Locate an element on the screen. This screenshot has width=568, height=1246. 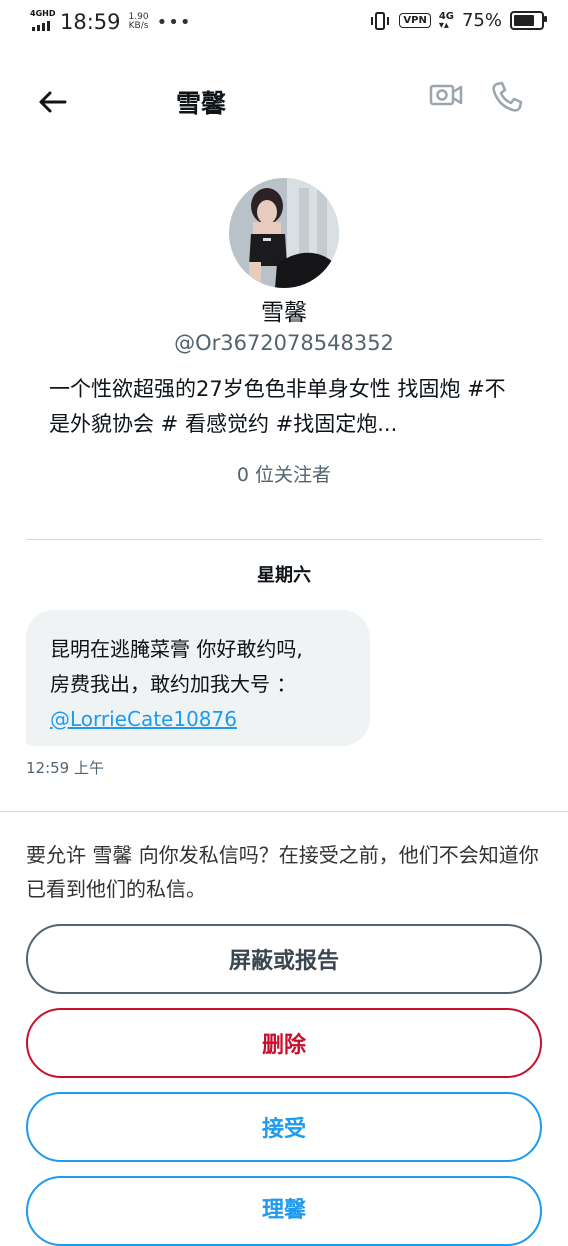
more-notifications-icon: ••• is located at coordinates (174, 22).